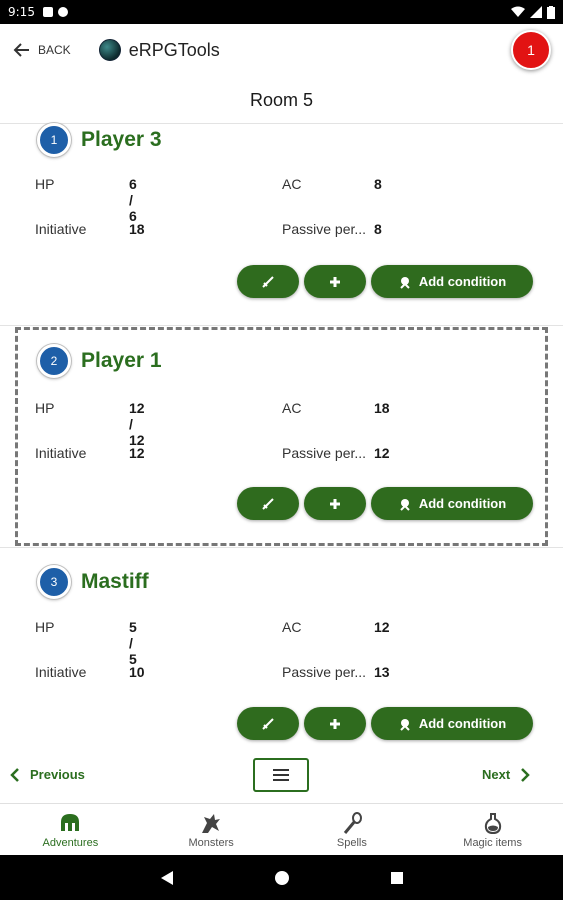 Image resolution: width=563 pixels, height=900 pixels. I want to click on bottom-navigation: Adventures Monsters Spells Magic items, so click(281, 829).